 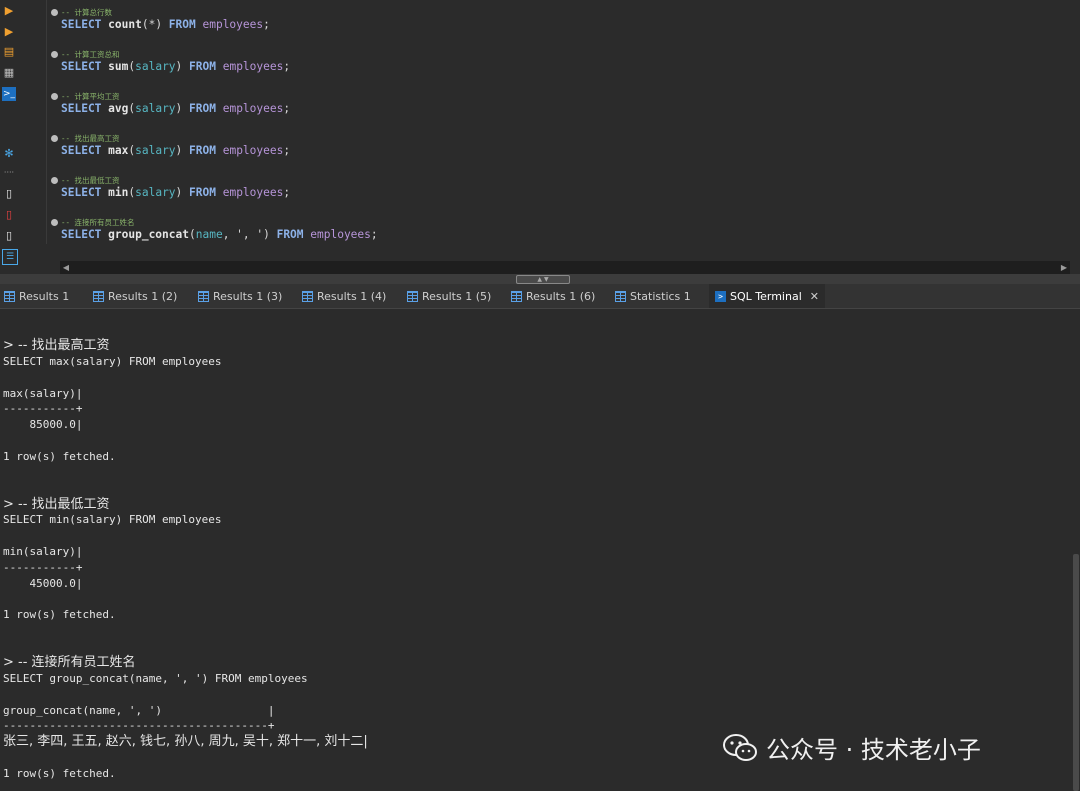 What do you see at coordinates (344, 296) in the screenshot?
I see `tab-results-1-4: Results 1 (4)` at bounding box center [344, 296].